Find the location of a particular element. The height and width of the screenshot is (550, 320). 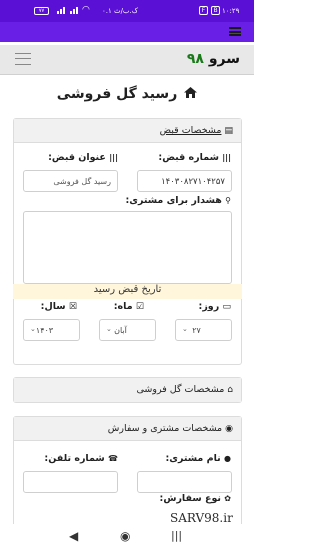

home-button-icon: ◉ is located at coordinates (125, 536).